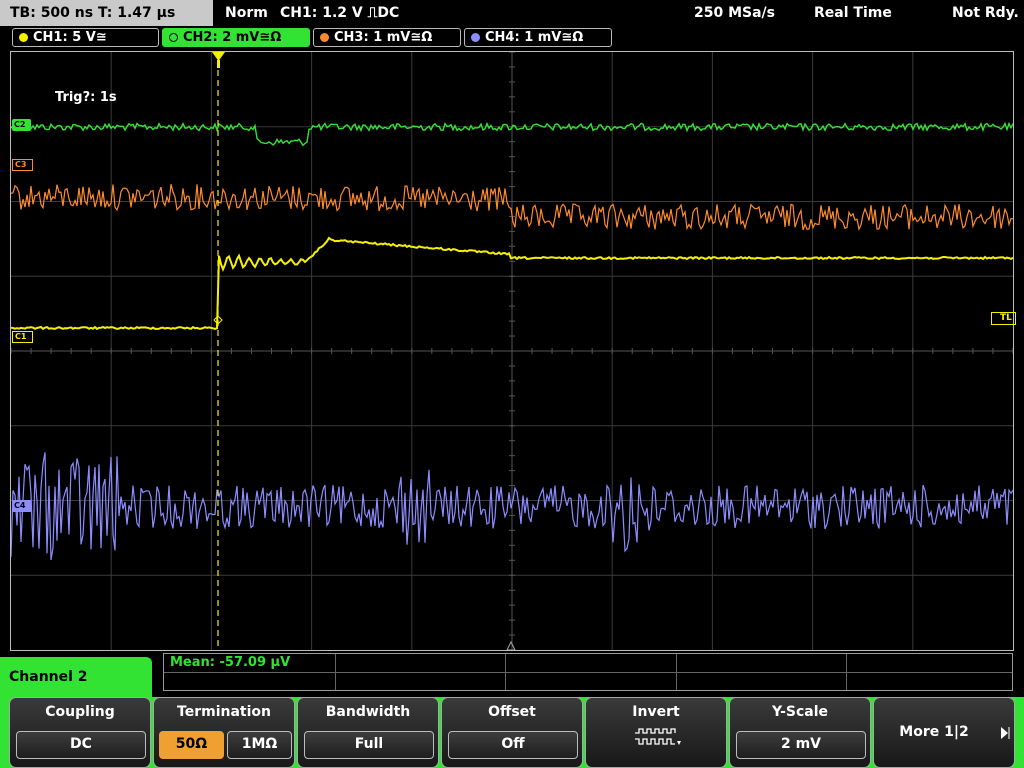 The width and height of the screenshot is (1024, 768). I want to click on ready-status: Not Rdy., so click(985, 13).